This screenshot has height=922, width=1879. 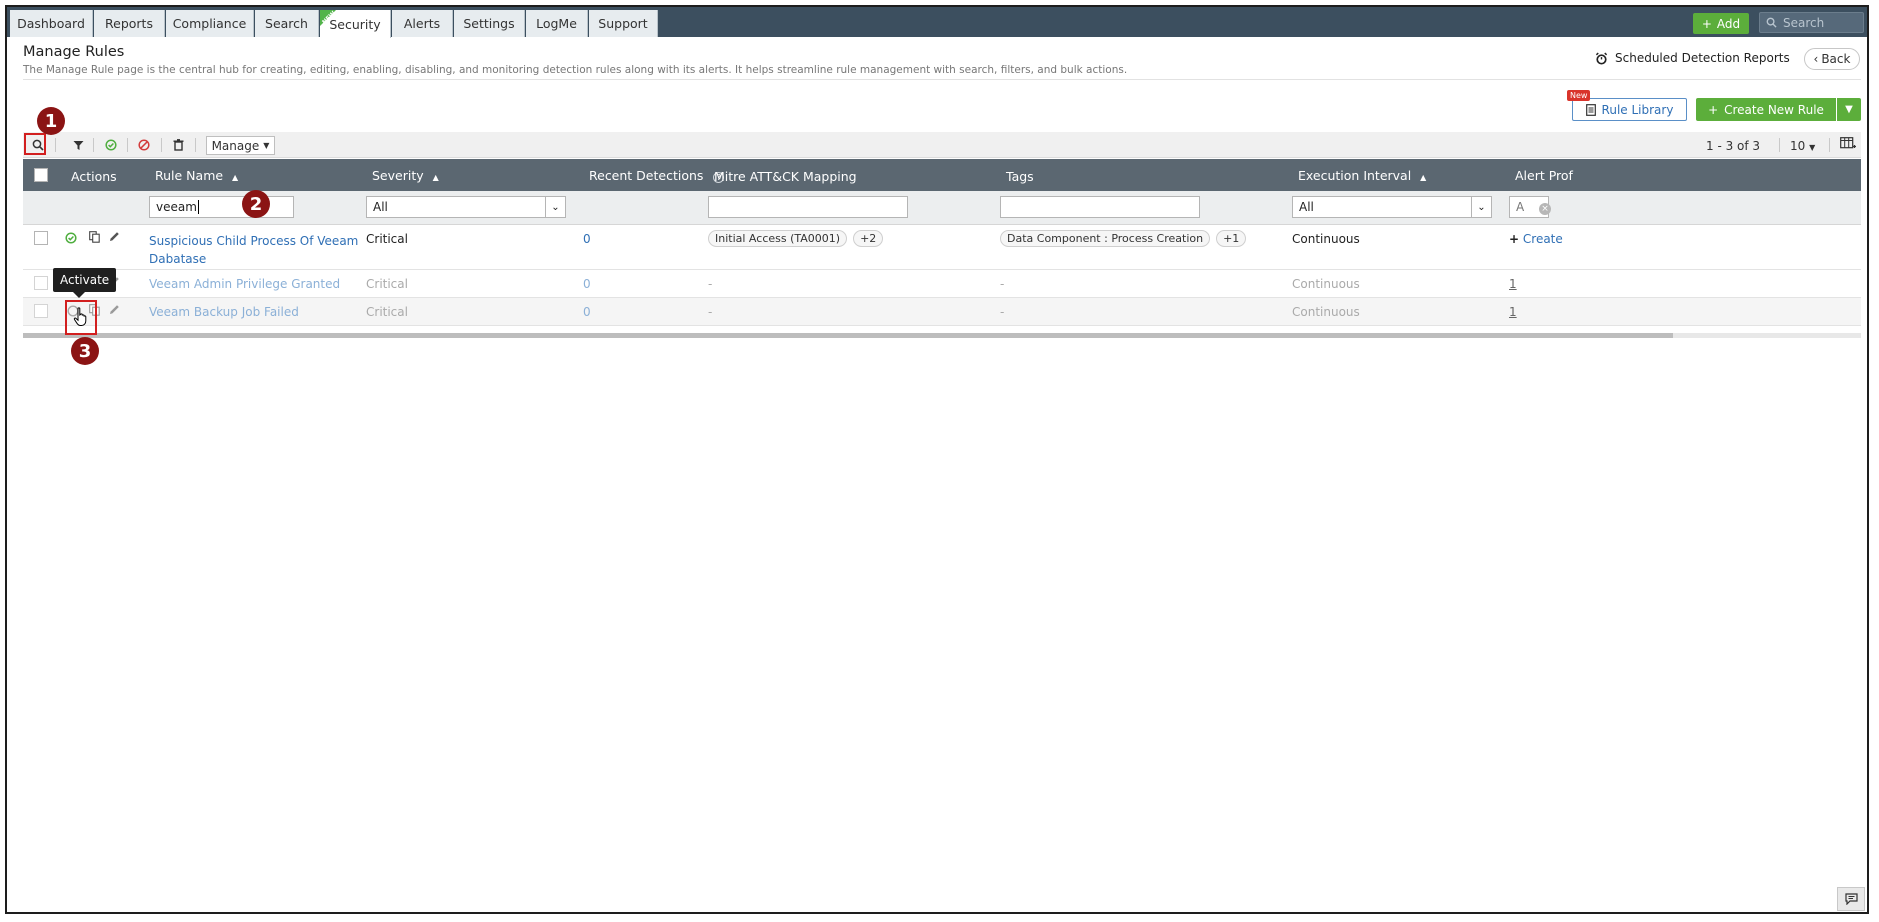 What do you see at coordinates (224, 312) in the screenshot?
I see `rule-name-link: Veeam Backup Job Failed` at bounding box center [224, 312].